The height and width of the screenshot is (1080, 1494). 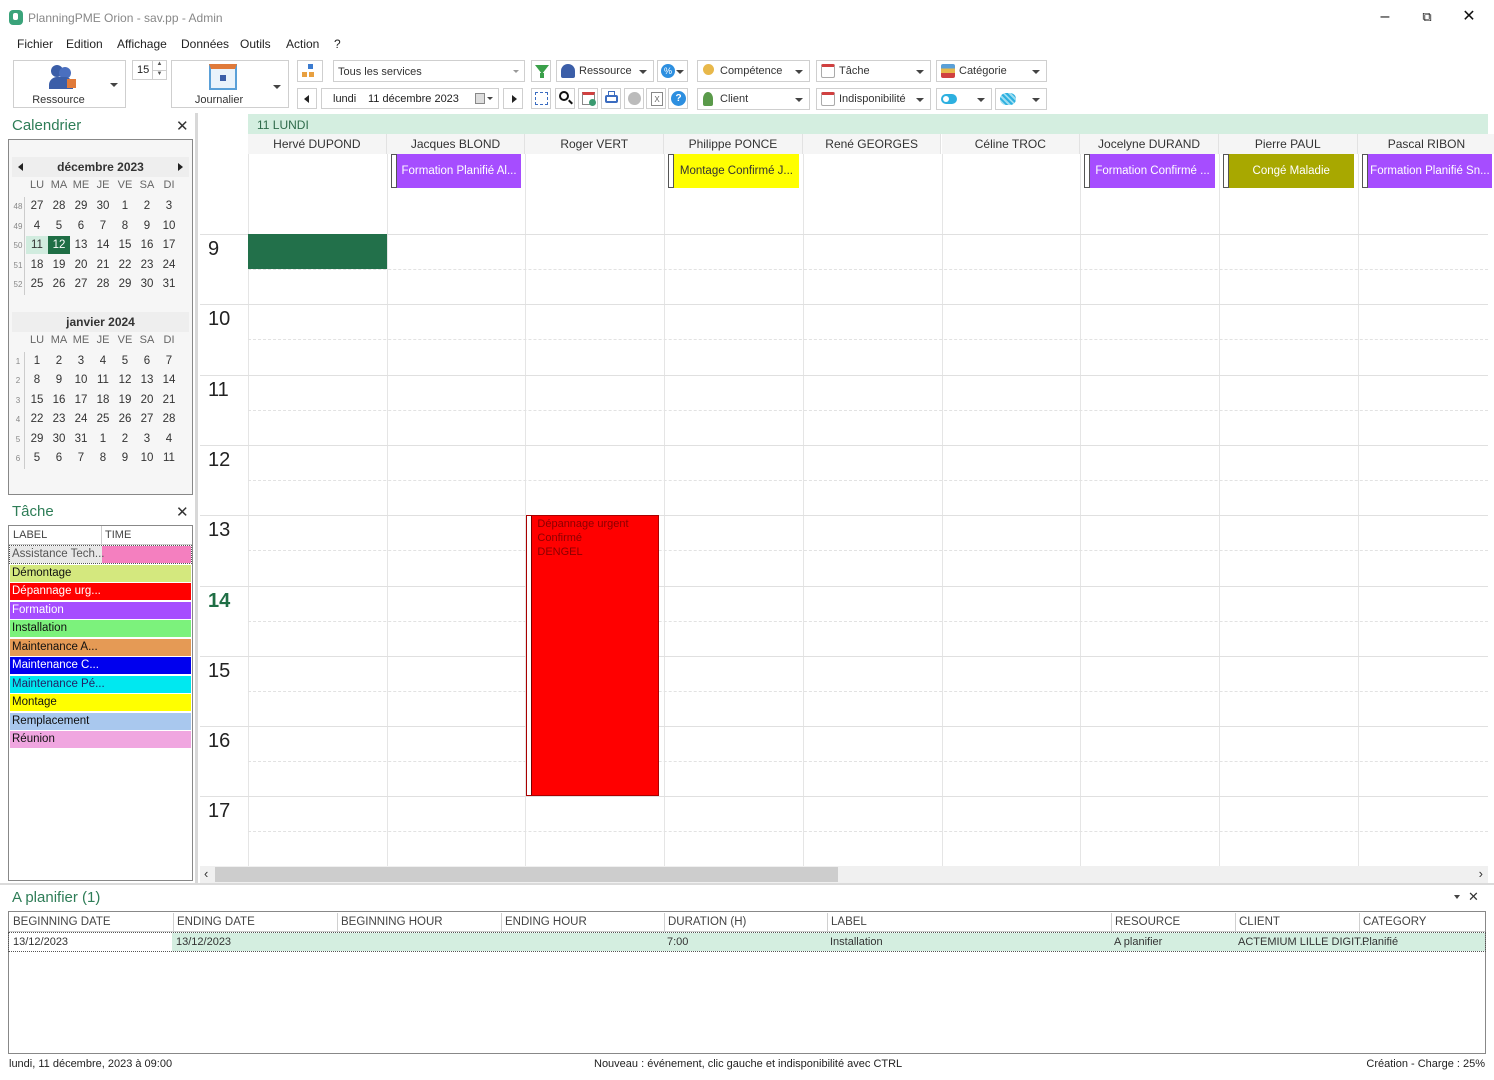 I want to click on column-header: CLIENT, so click(x=1257, y=922).